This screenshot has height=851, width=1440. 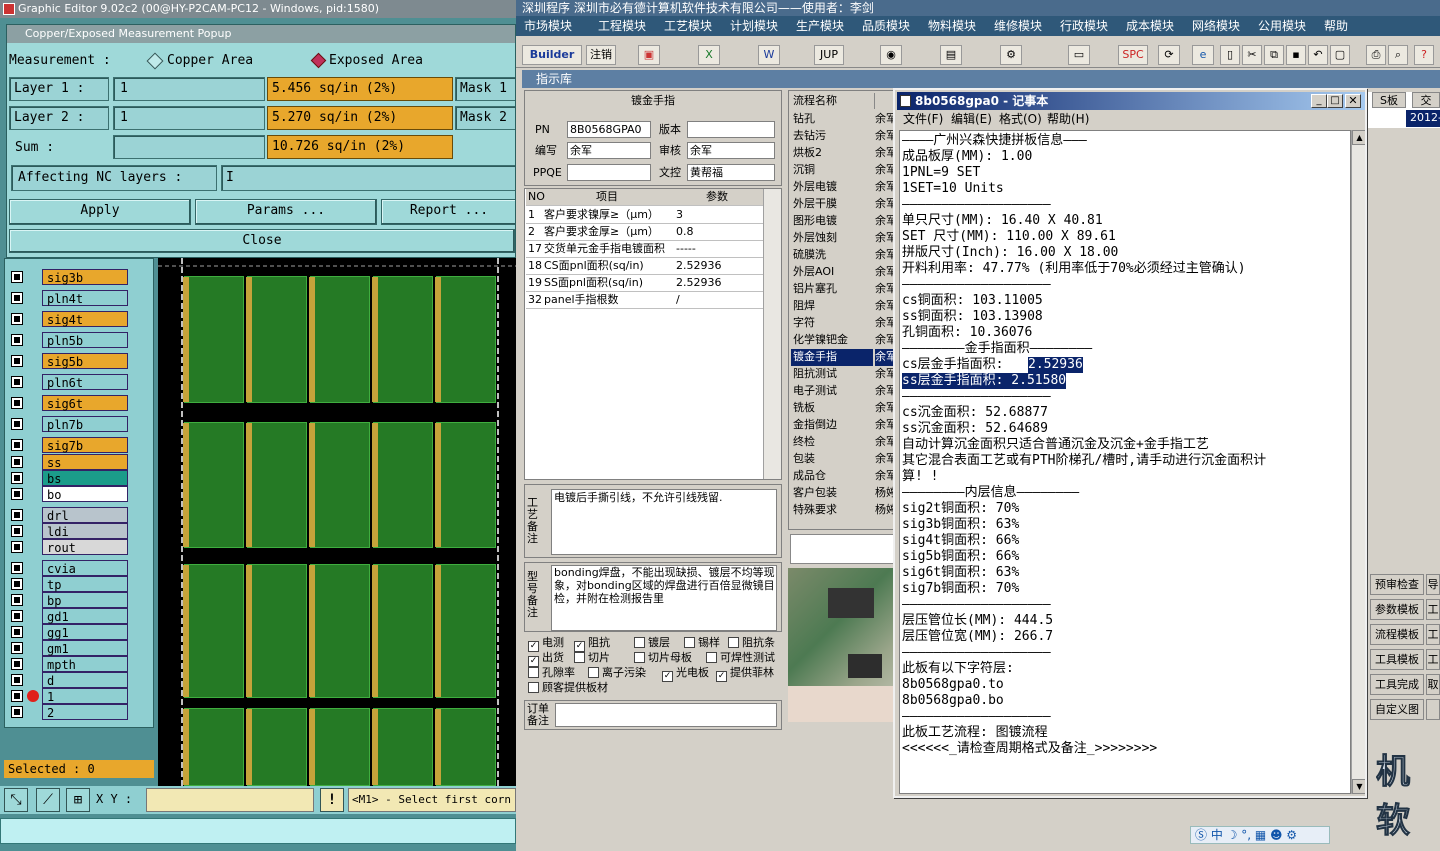 What do you see at coordinates (832, 442) in the screenshot?
I see `flow-step: 终检` at bounding box center [832, 442].